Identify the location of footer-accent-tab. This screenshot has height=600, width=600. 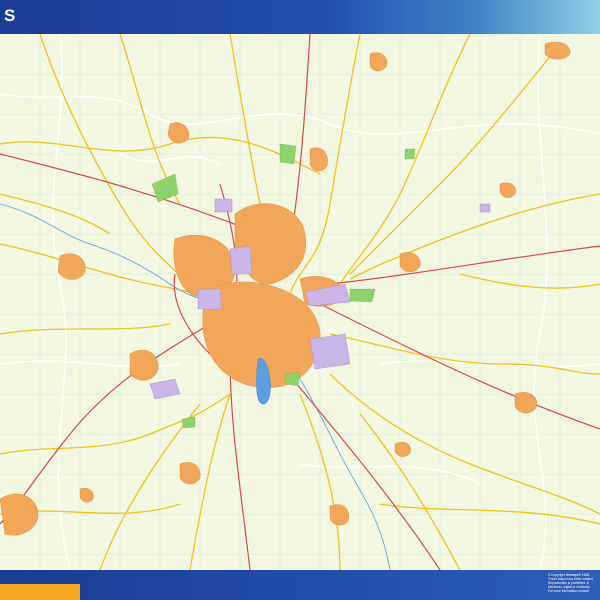
(40, 592).